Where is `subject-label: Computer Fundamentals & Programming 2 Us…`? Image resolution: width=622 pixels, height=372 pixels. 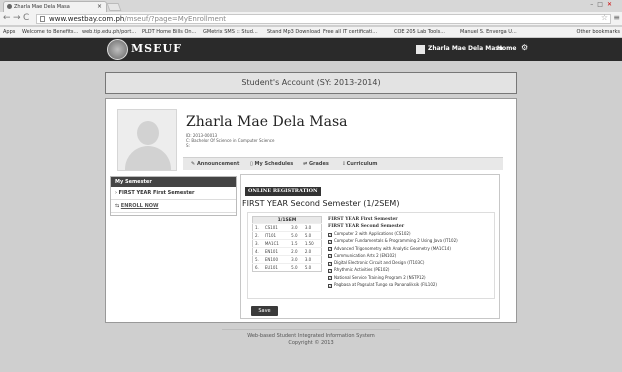 subject-label: Computer Fundamentals & Programming 2 Us… is located at coordinates (396, 241).